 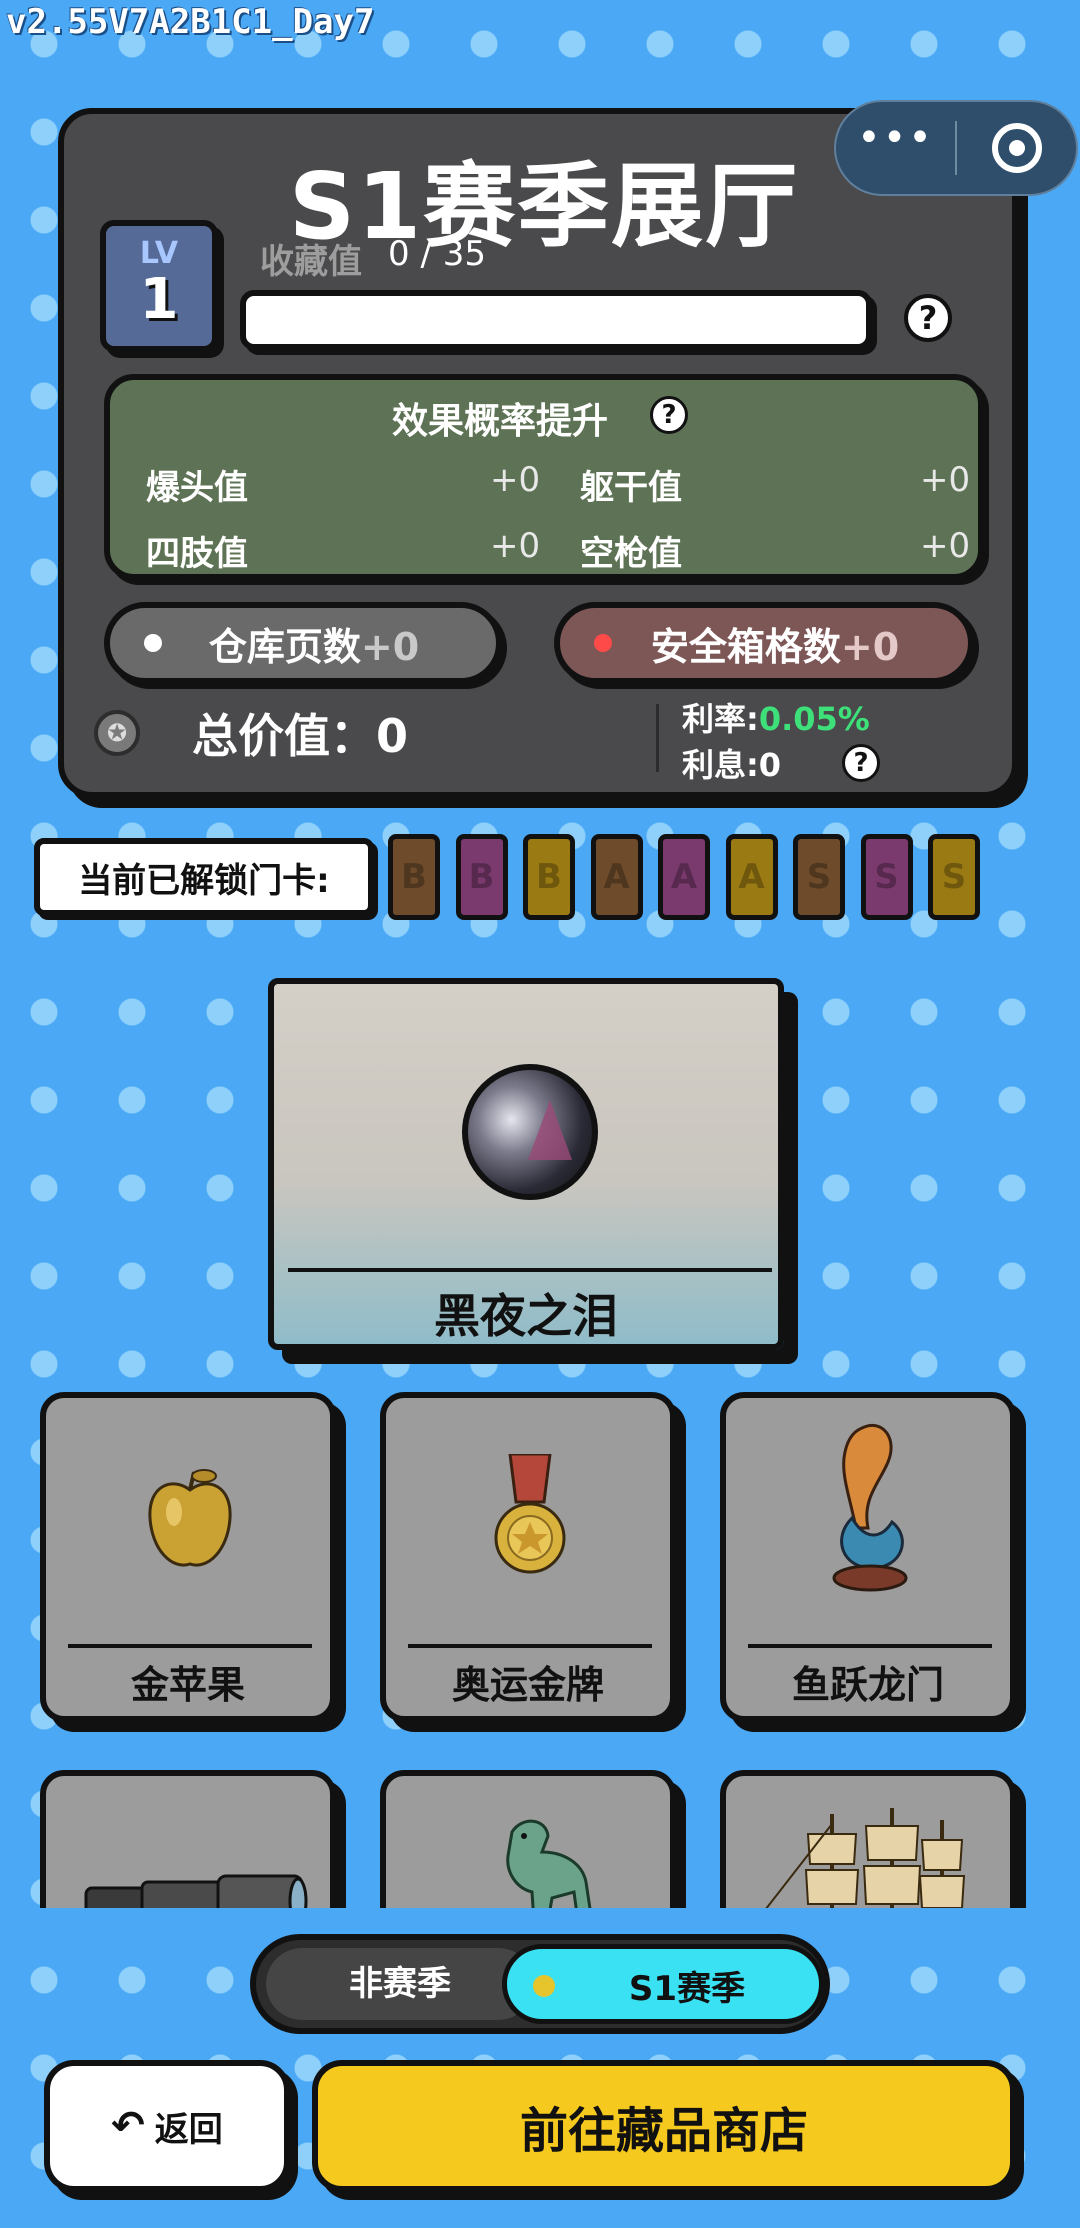 I want to click on gold-medal-icon, so click(x=530, y=1514).